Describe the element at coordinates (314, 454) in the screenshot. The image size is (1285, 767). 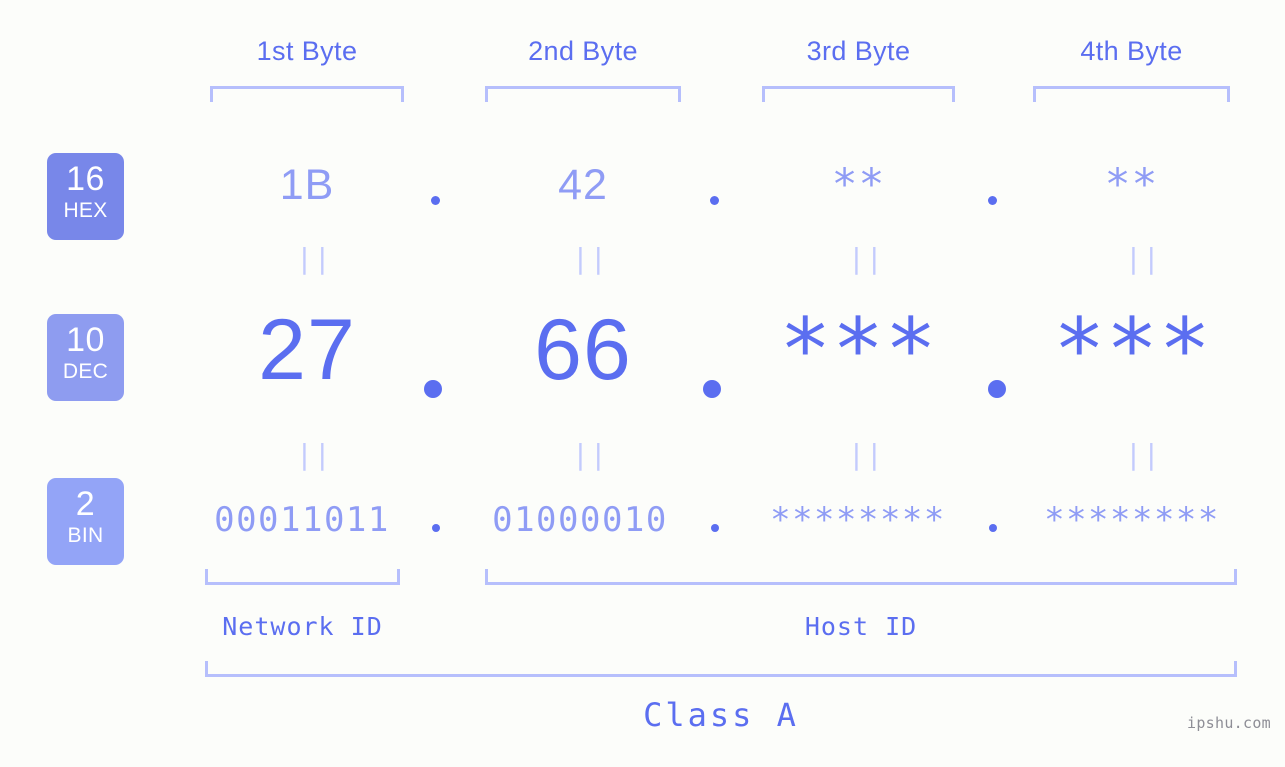
I see `equals-icon-dec-bin-1: ||` at that location.